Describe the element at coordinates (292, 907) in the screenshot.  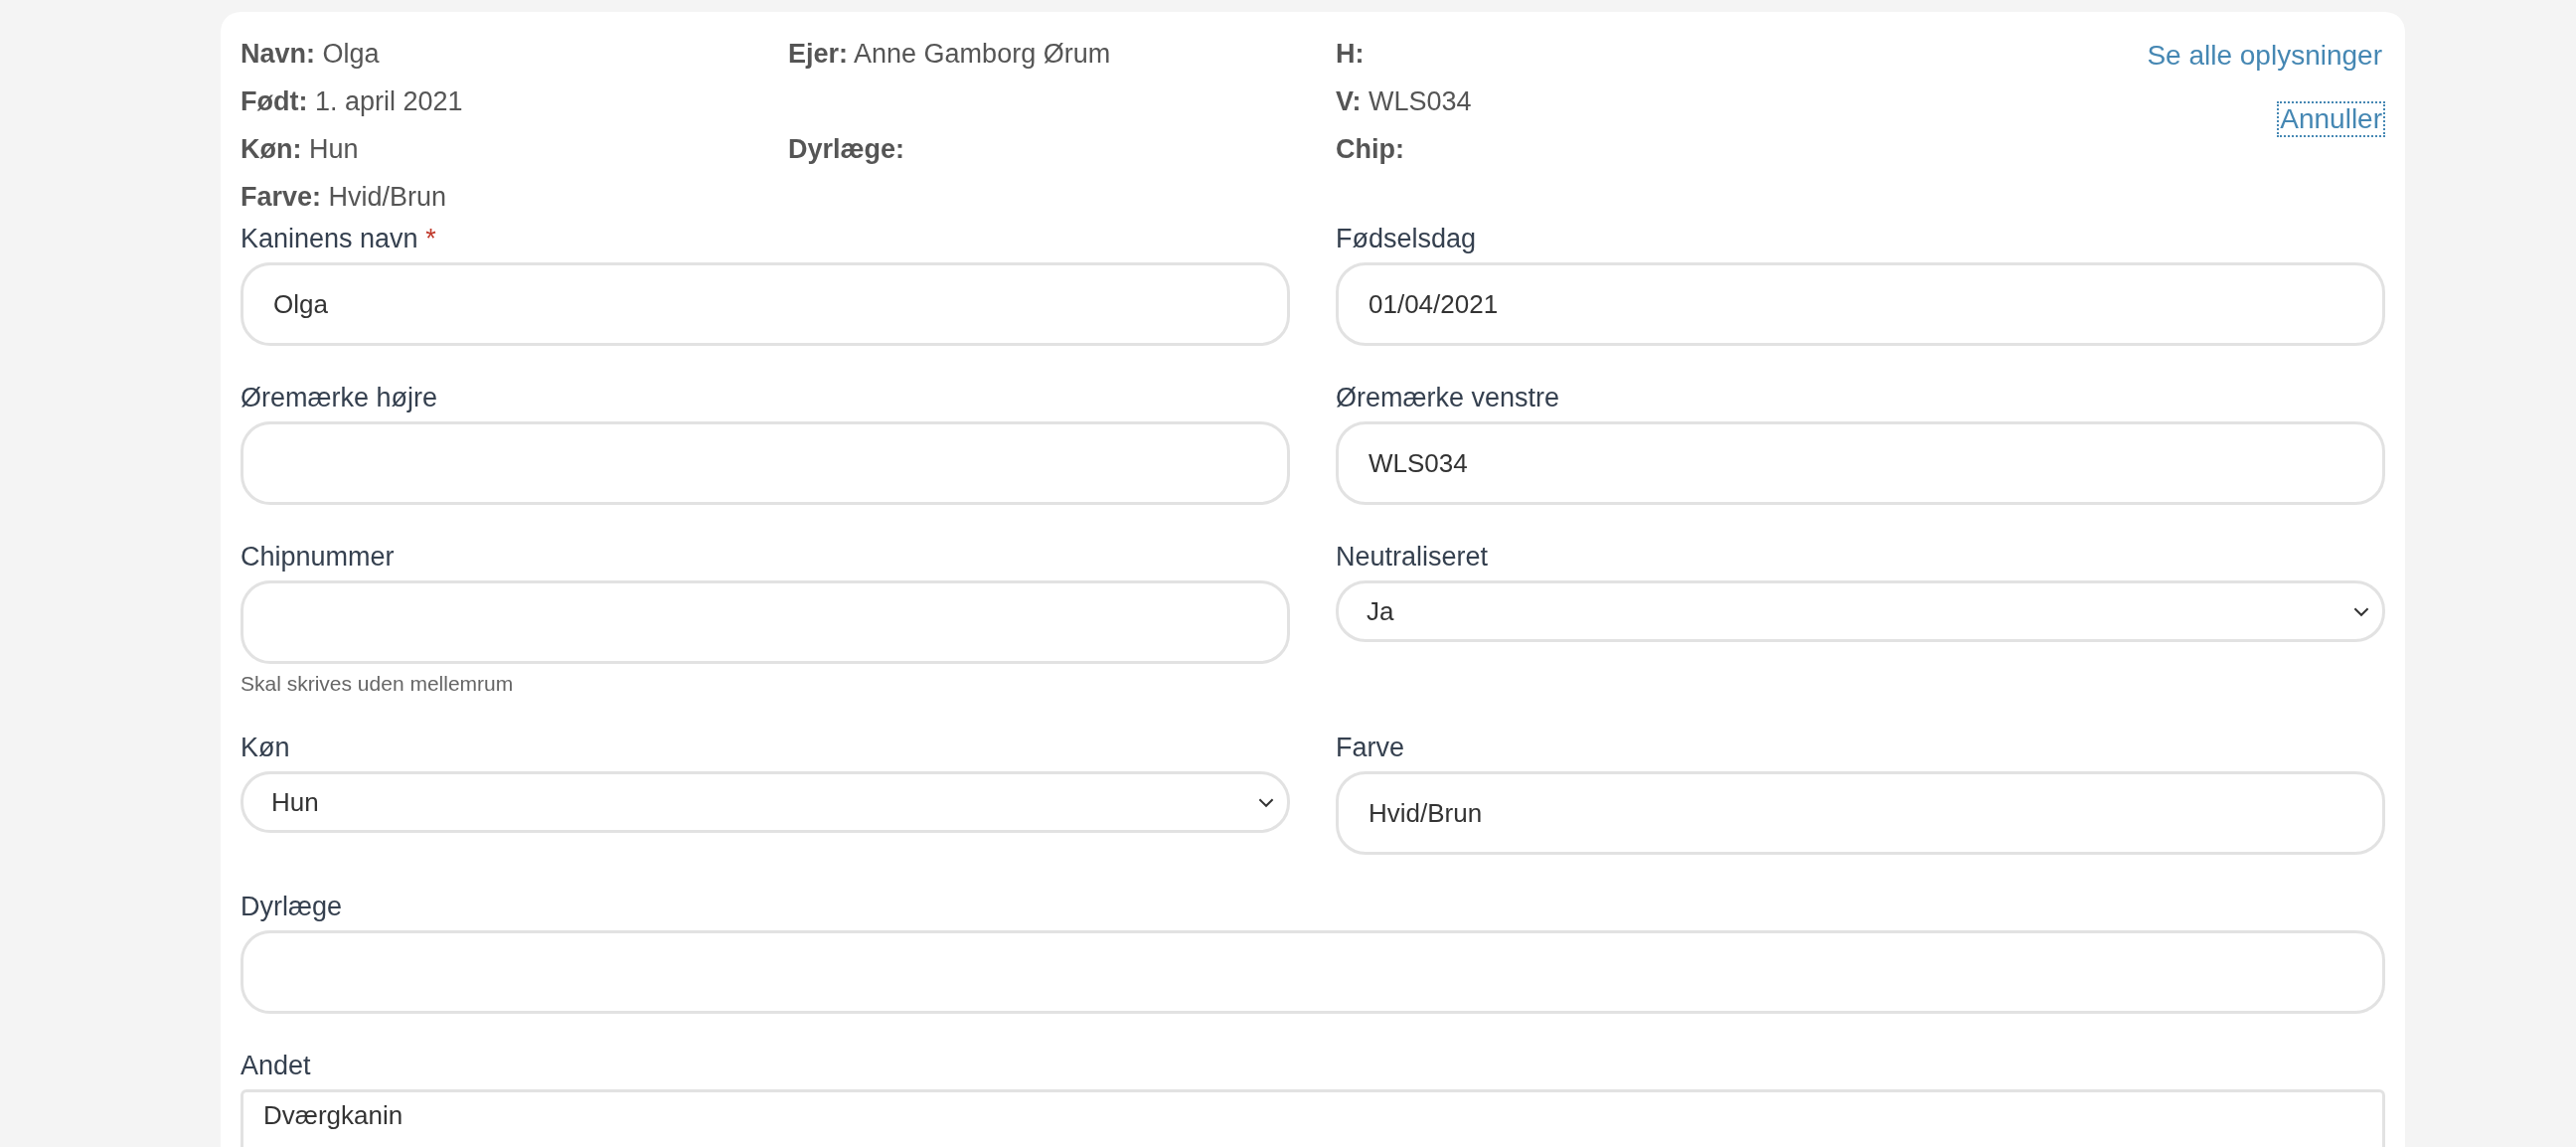
I see `field-label: Dyrlæge` at that location.